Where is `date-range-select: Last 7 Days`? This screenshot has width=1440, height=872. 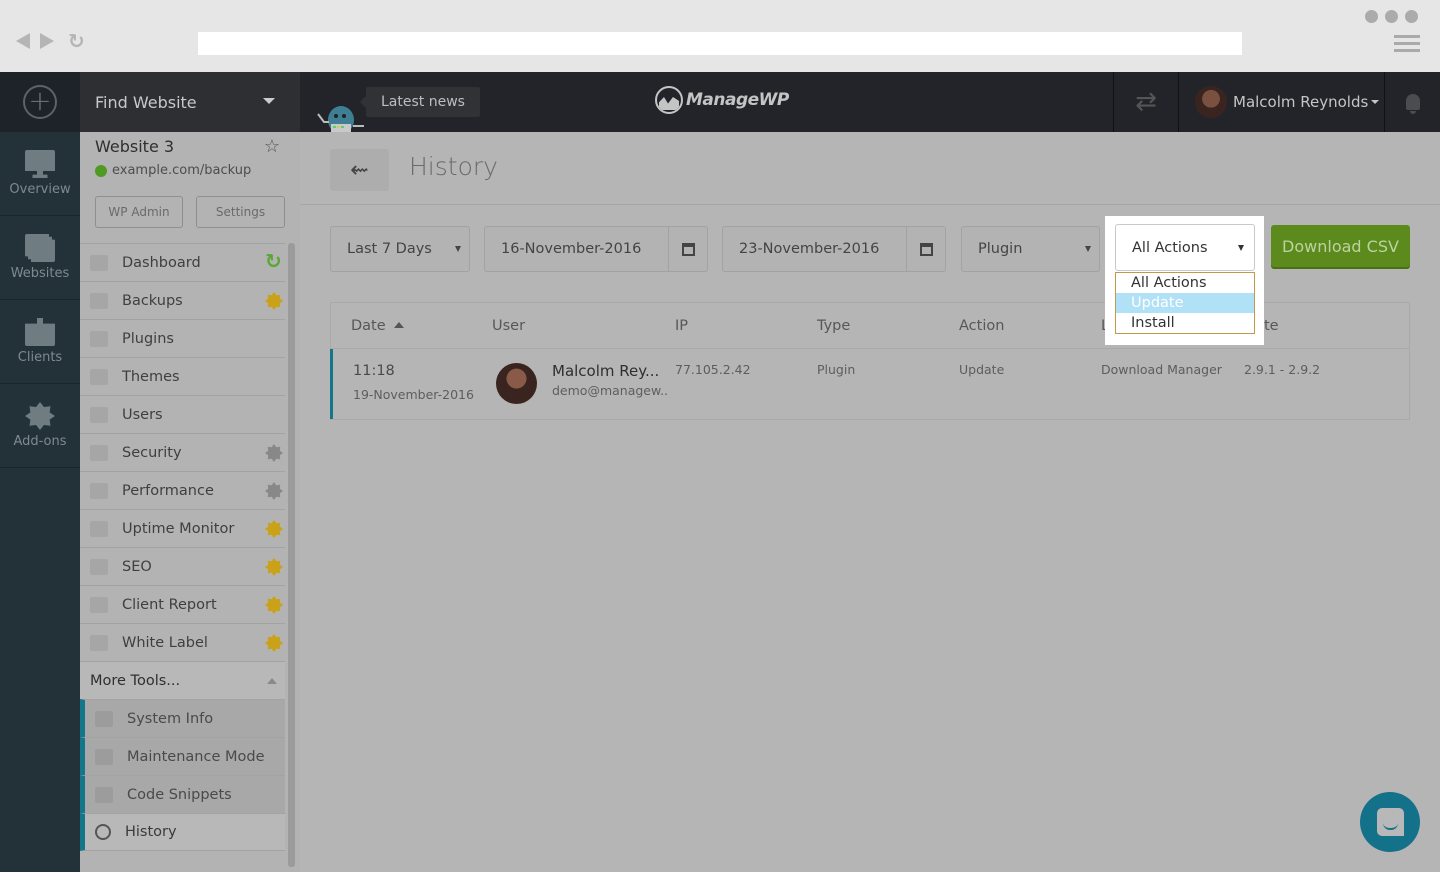
date-range-select: Last 7 Days is located at coordinates (400, 249).